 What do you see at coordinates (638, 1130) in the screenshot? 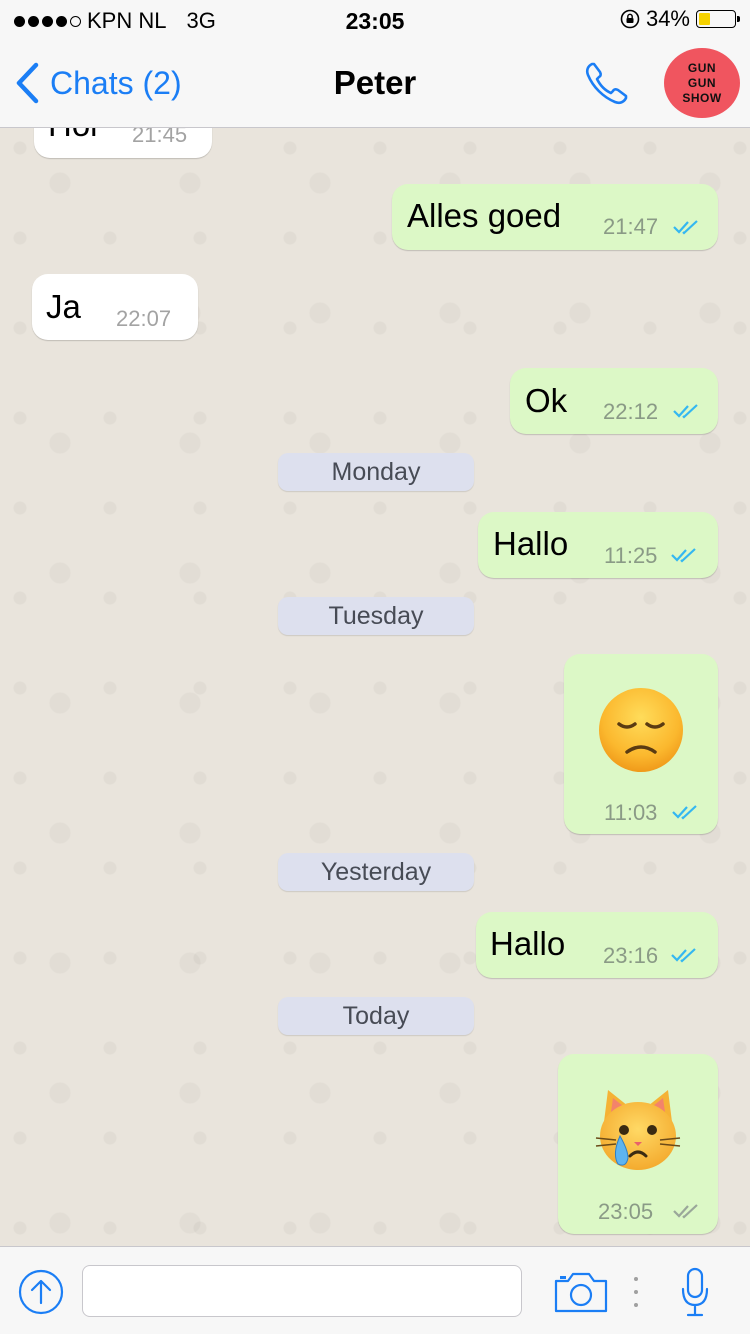
I see `crying-cat-face-emoji-icon` at bounding box center [638, 1130].